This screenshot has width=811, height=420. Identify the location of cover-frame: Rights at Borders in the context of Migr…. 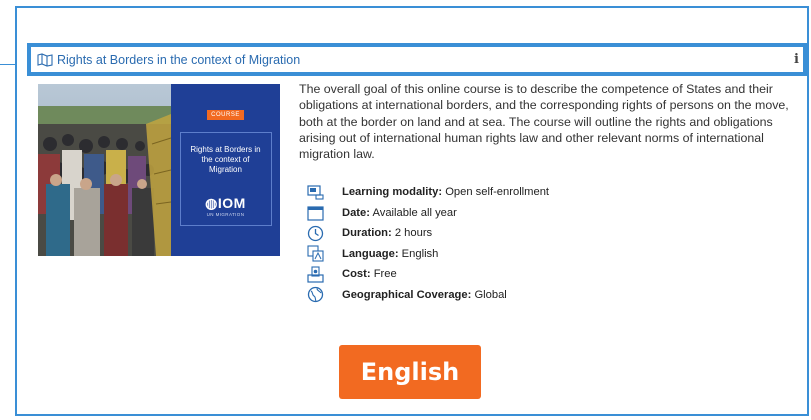
(225, 179).